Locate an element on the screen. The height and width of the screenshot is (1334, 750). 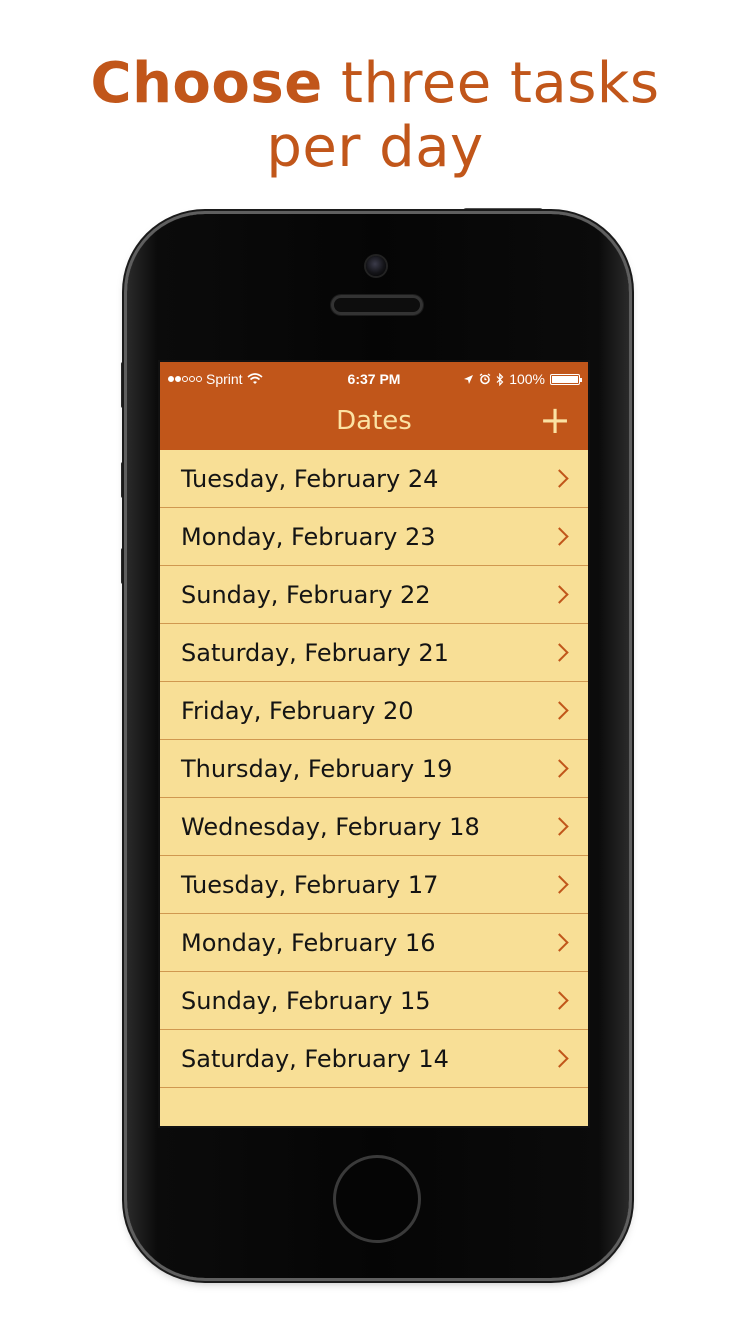
add-date-button: + is located at coordinates (555, 420).